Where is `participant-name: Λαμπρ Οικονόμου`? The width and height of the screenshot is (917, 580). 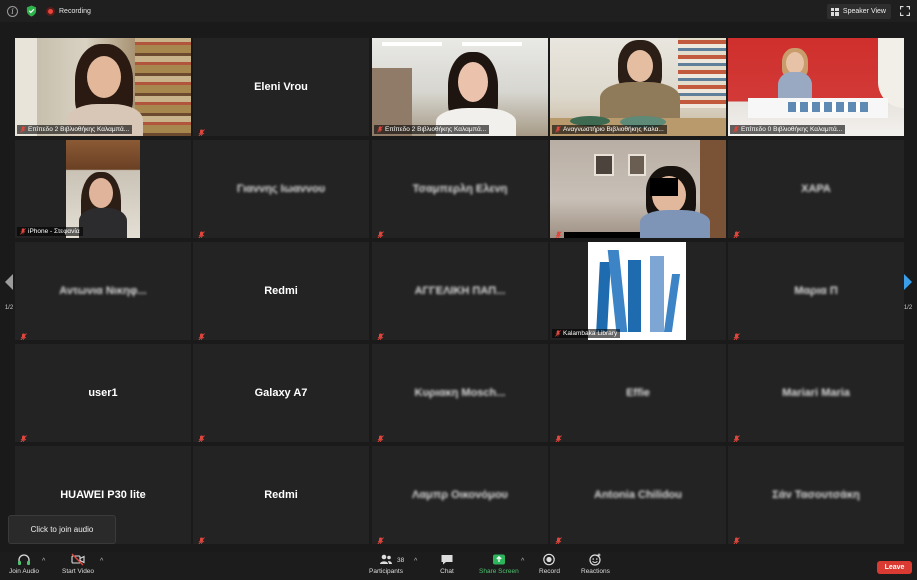
participant-name: Λαμπρ Οικονόμου is located at coordinates (460, 495).